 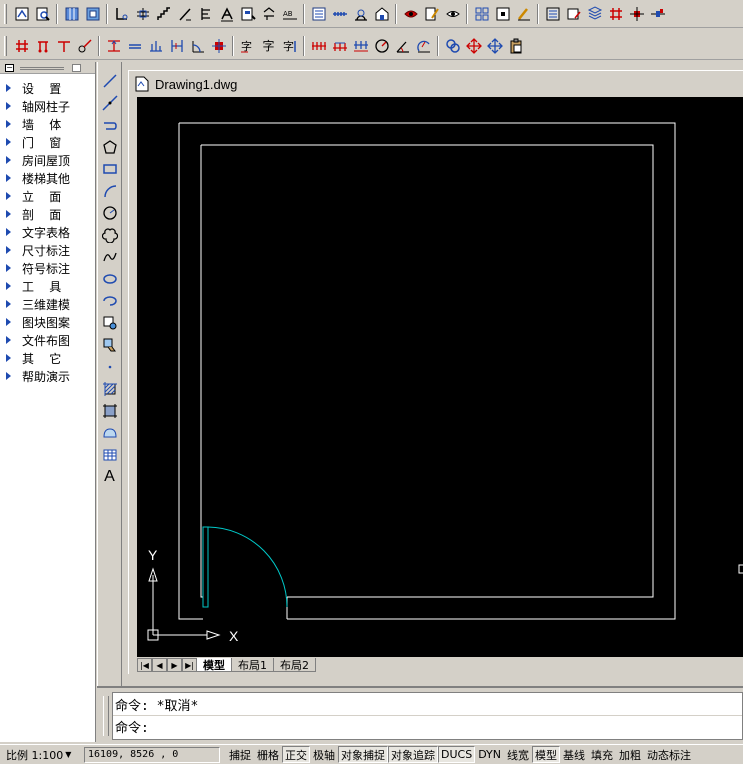 What do you see at coordinates (318, 46) in the screenshot?
I see `dim-chain-icon` at bounding box center [318, 46].